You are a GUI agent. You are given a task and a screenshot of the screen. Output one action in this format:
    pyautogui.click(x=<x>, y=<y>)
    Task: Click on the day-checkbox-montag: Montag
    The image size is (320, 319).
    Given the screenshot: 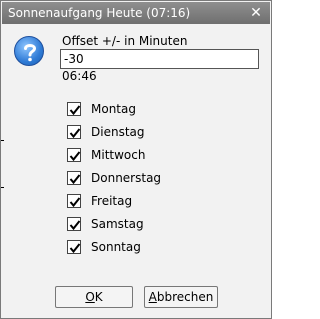 What is the action you would take?
    pyautogui.click(x=101, y=109)
    